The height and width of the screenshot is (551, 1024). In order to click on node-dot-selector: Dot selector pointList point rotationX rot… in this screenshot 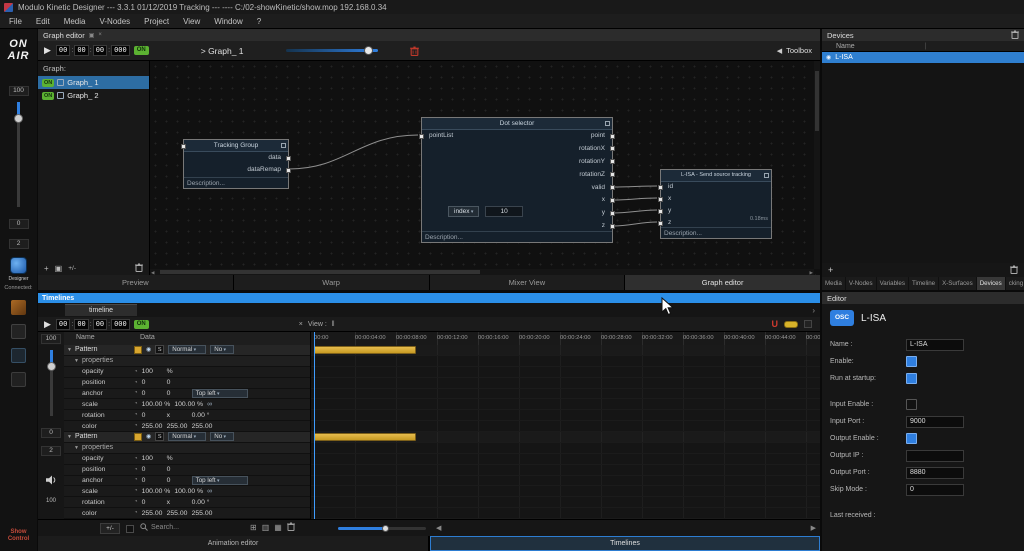, I will do `click(517, 180)`.